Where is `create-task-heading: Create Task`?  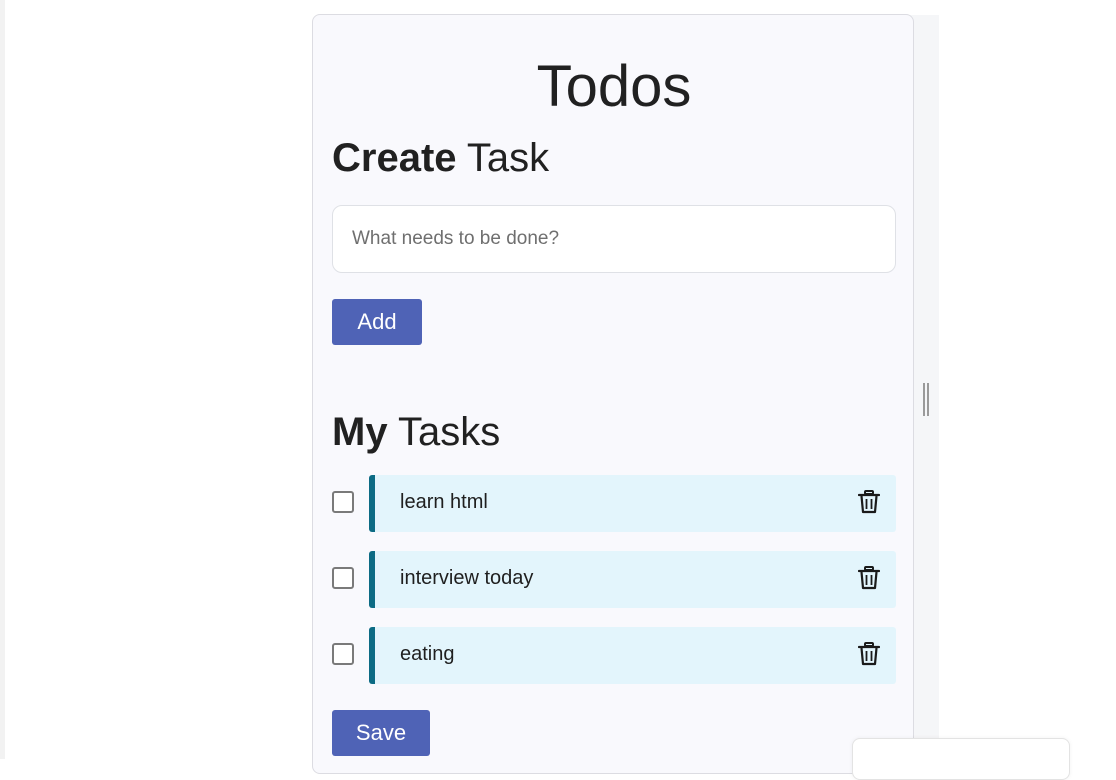 create-task-heading: Create Task is located at coordinates (440, 158).